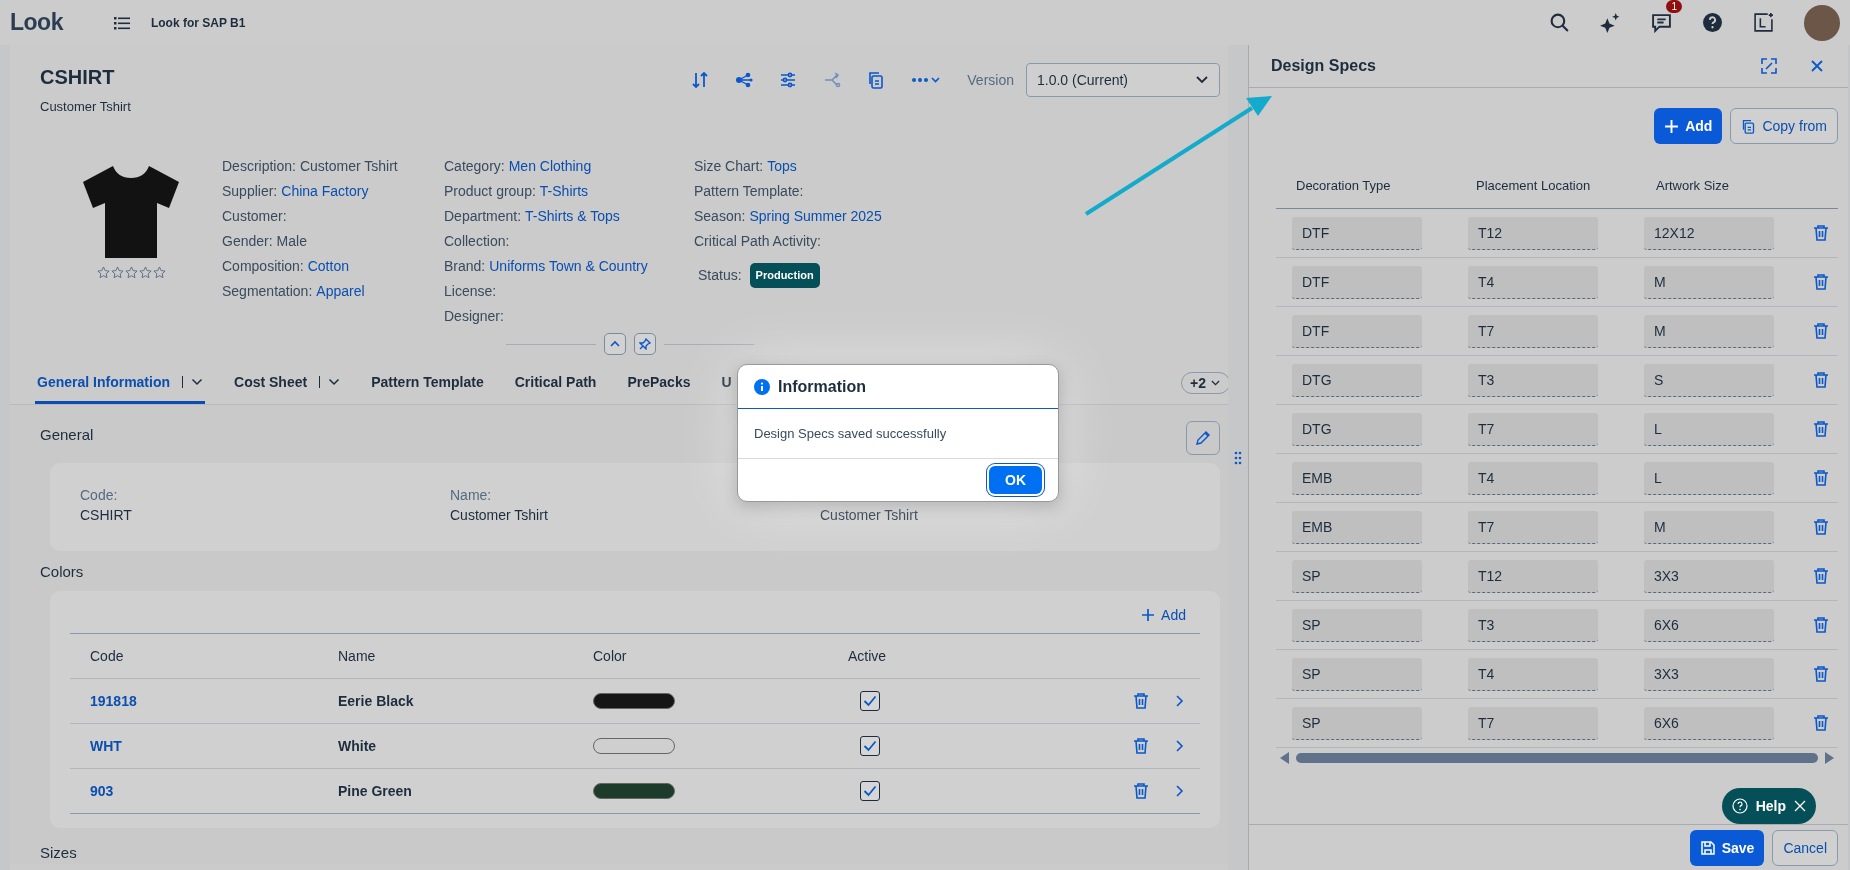 Image resolution: width=1850 pixels, height=870 pixels. Describe the element at coordinates (1822, 22) in the screenshot. I see `user-avatar` at that location.